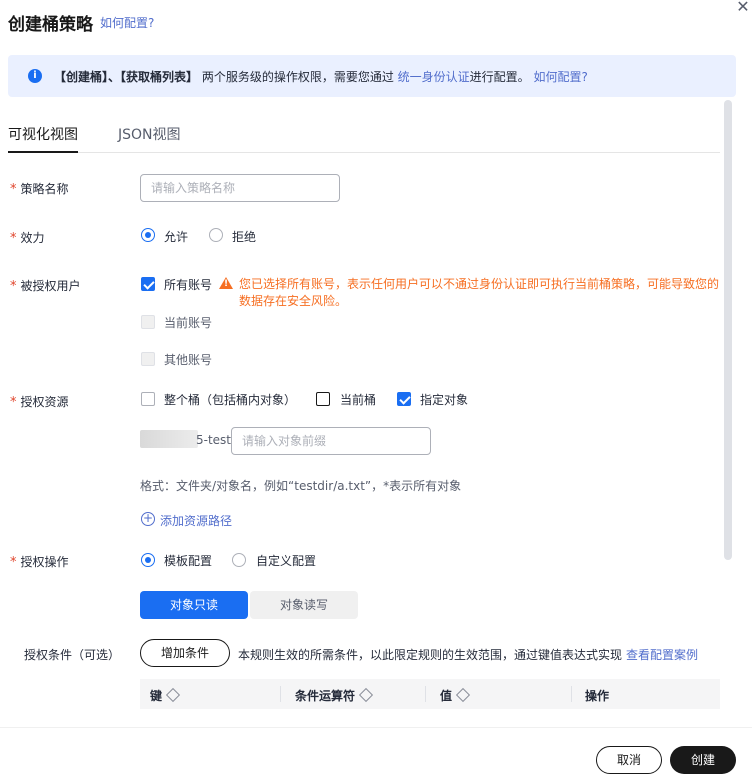  What do you see at coordinates (148, 359) in the screenshot?
I see `principal-other-checkbox` at bounding box center [148, 359].